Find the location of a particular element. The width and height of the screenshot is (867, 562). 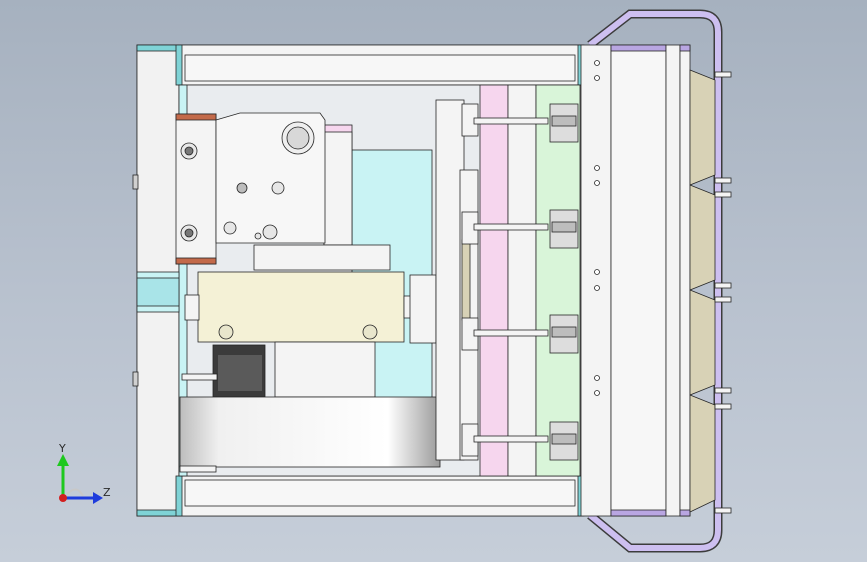

orientation-triad is located at coordinates (82, 475).